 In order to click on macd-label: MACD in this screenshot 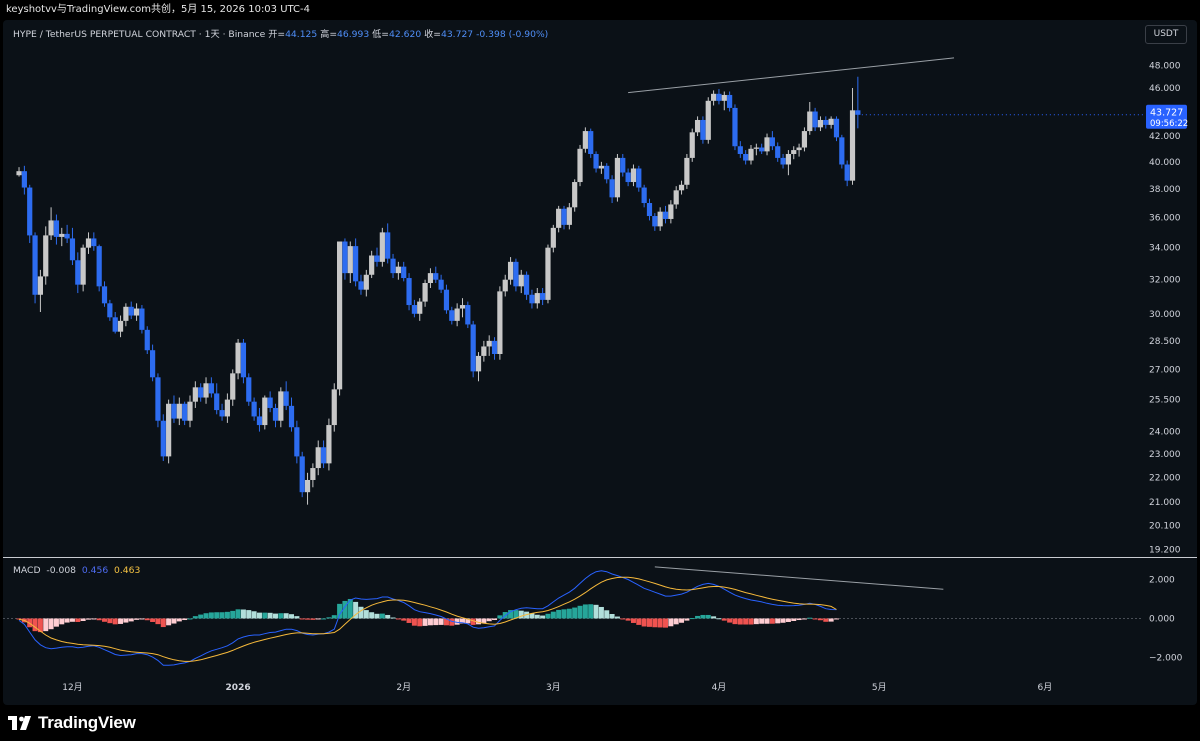, I will do `click(27, 570)`.